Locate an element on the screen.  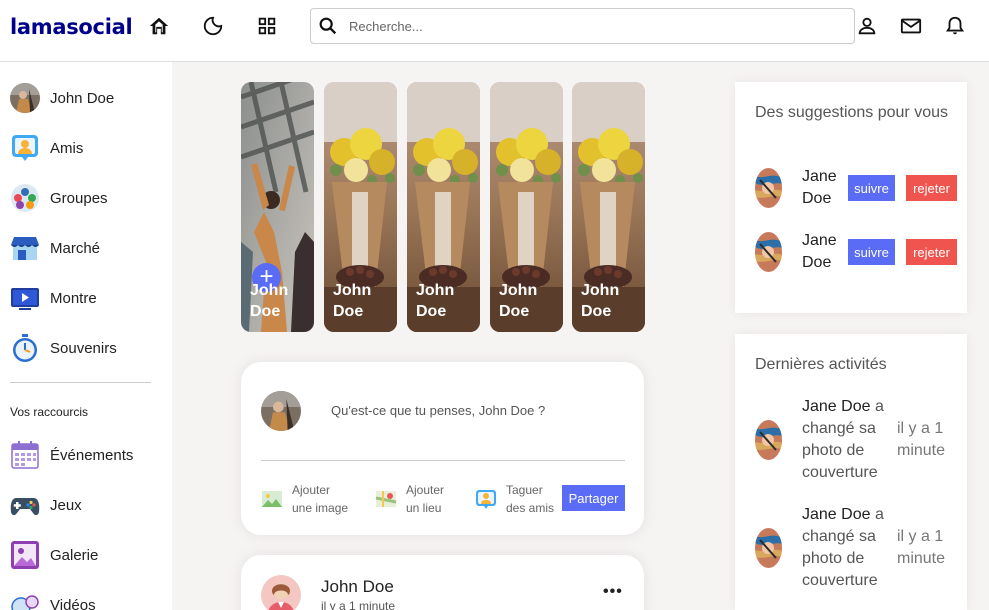
sidebar-item-label: Galerie is located at coordinates (74, 555).